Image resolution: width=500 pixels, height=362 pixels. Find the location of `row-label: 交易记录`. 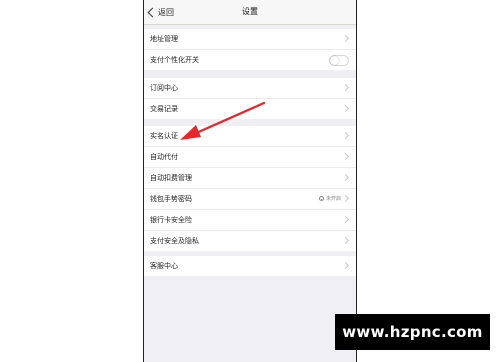

row-label: 交易记录 is located at coordinates (164, 109).